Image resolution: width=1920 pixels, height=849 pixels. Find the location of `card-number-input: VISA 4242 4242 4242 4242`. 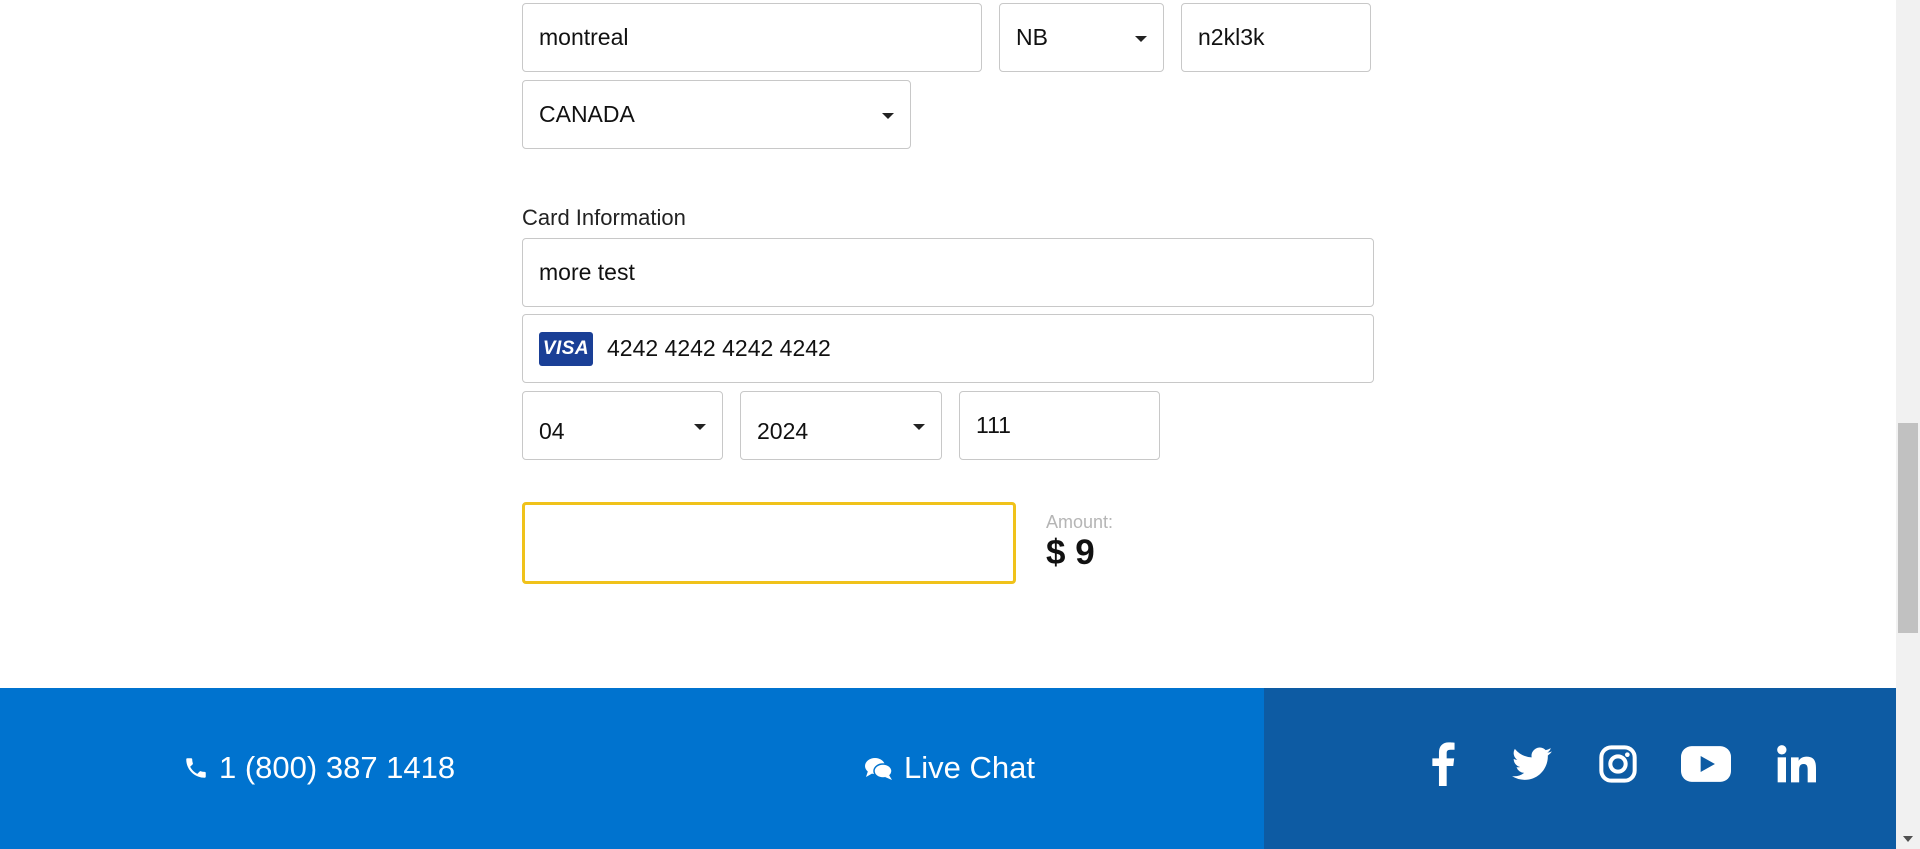

card-number-input: VISA 4242 4242 4242 4242 is located at coordinates (948, 348).